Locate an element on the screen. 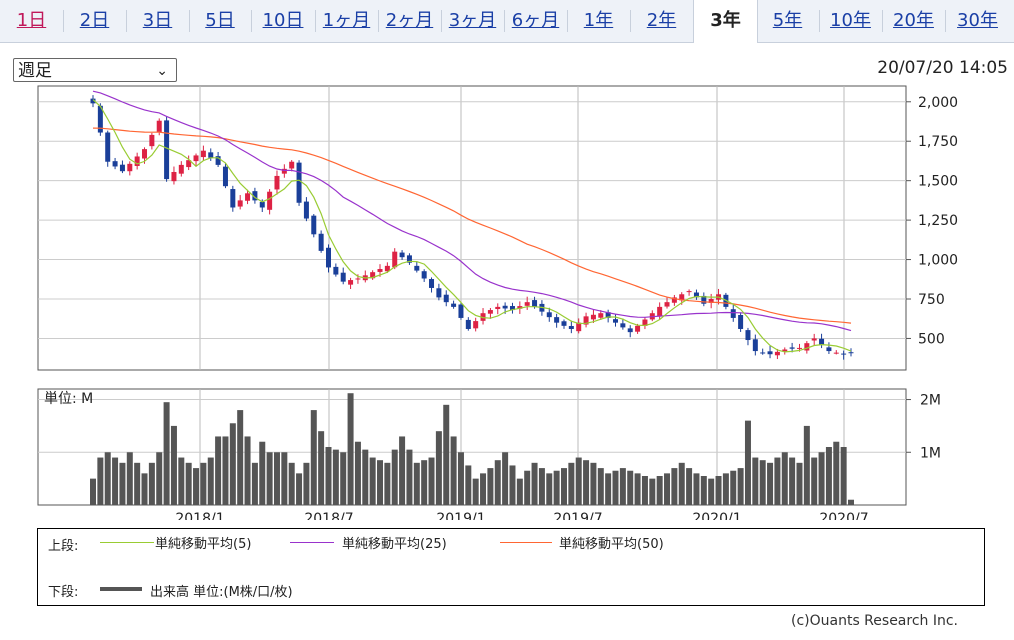  price-tick-label: 2,000 is located at coordinates (938, 103).